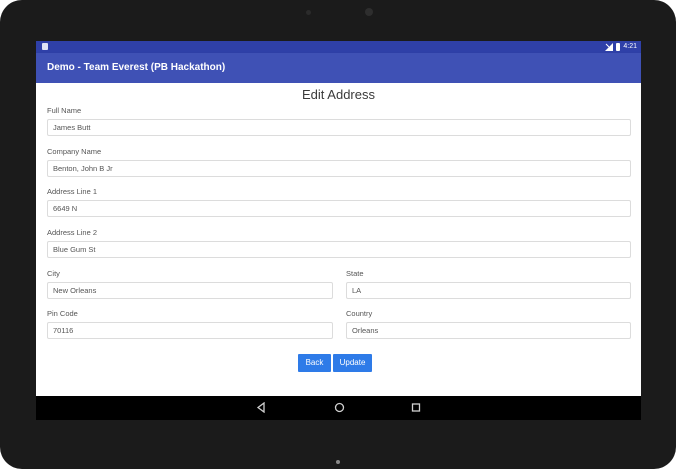  I want to click on sensor-dot, so click(308, 12).